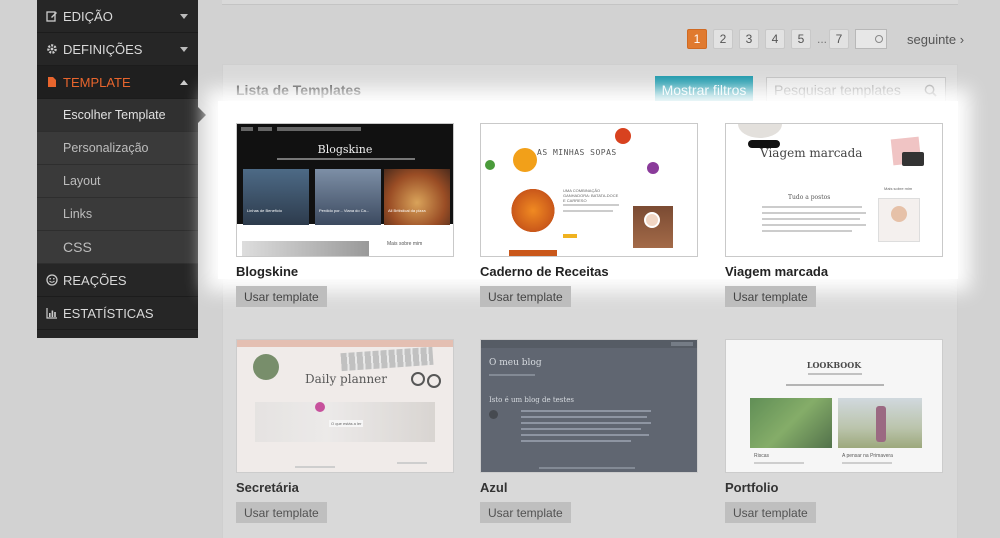 This screenshot has width=1000, height=538. Describe the element at coordinates (117, 247) in the screenshot. I see `sidebar-sub-css: CSS` at that location.